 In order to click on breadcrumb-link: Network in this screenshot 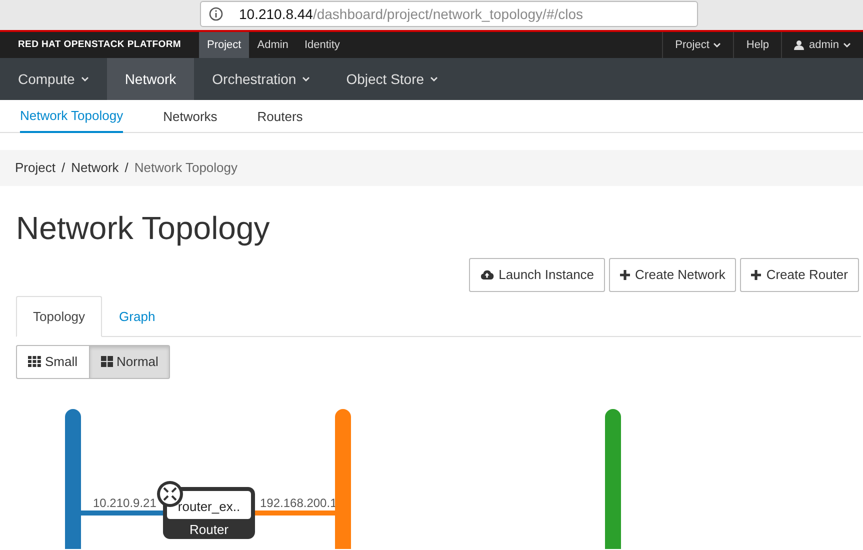, I will do `click(95, 168)`.